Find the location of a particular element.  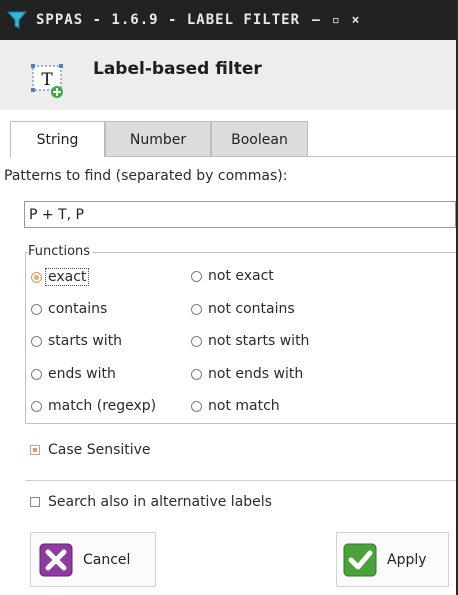

dialog-header: T Label-based filter is located at coordinates (228, 75).